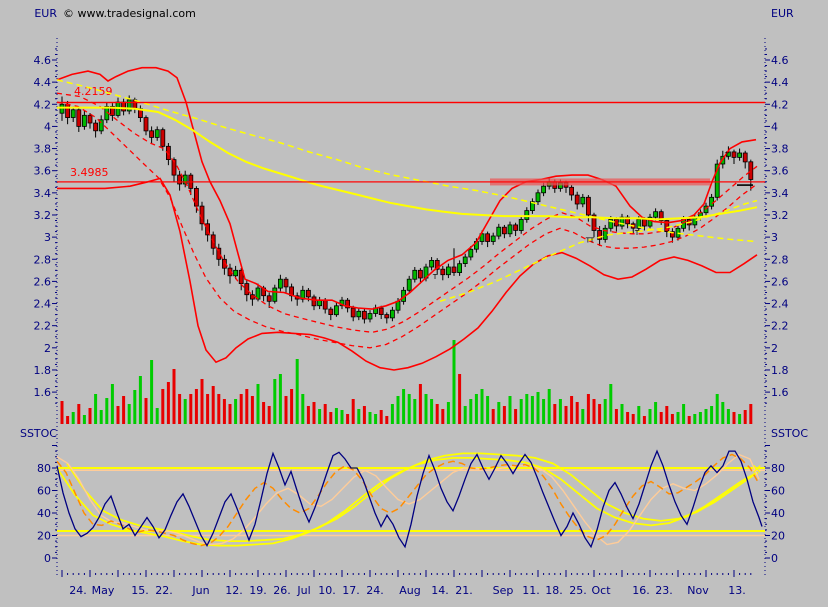  I want to click on price-tick-label-right: 3.6, so click(780, 171).